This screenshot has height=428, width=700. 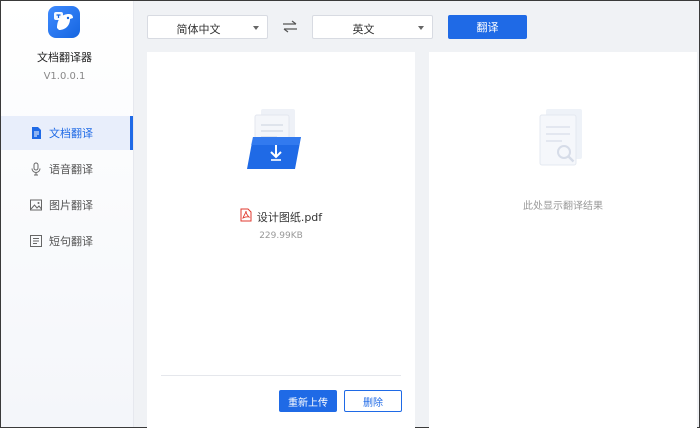 I want to click on delete-button: 删除, so click(x=373, y=401).